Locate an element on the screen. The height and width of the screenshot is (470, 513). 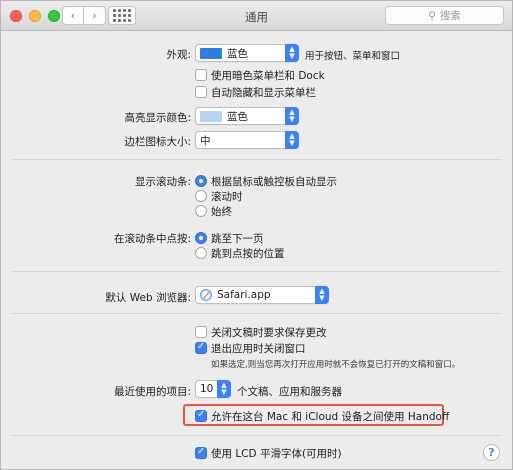
lcd-smoothing-checkbox is located at coordinates (201, 452).